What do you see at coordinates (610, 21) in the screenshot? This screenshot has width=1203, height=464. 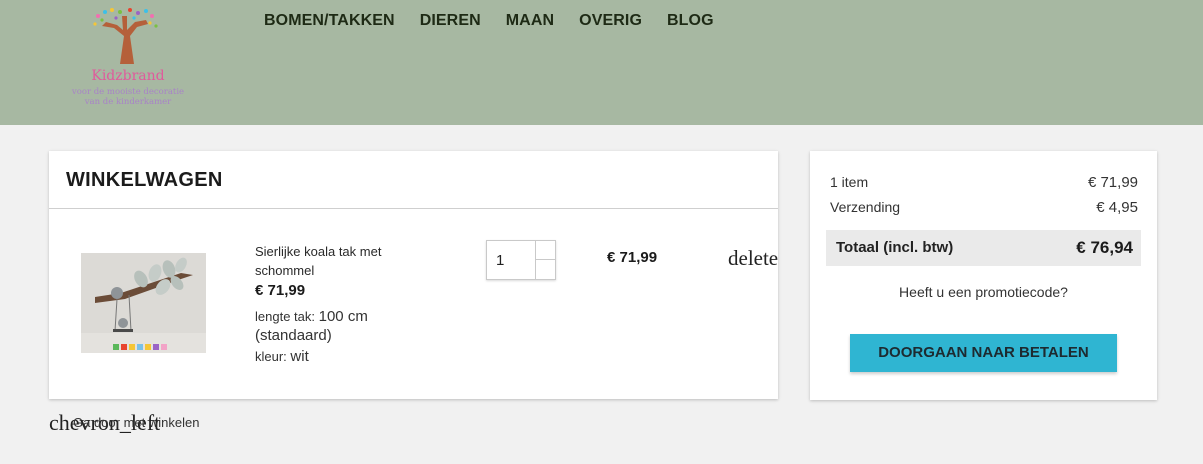 I see `nav-item-overig: OVERIG` at bounding box center [610, 21].